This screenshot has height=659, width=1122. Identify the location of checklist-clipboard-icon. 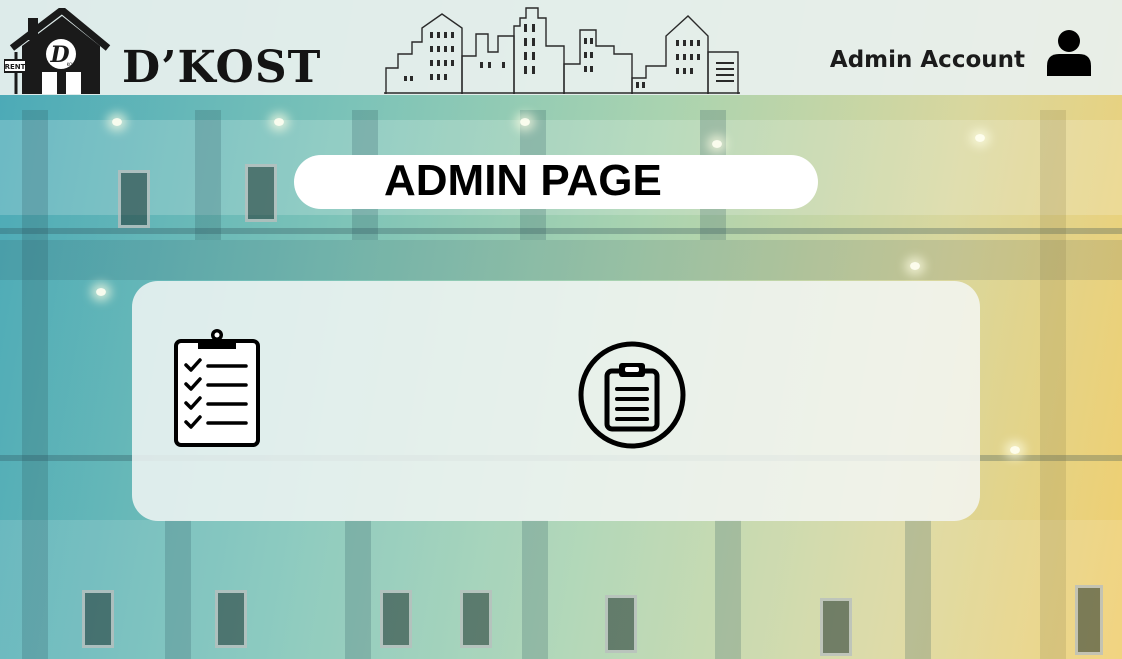
(217, 389).